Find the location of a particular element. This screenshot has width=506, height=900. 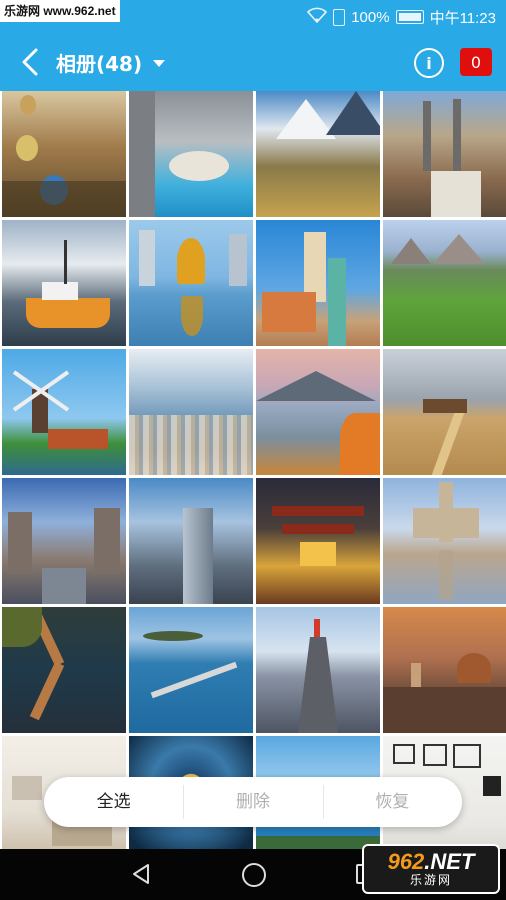

watermark-top: 乐游网 www.962.net is located at coordinates (60, 11).